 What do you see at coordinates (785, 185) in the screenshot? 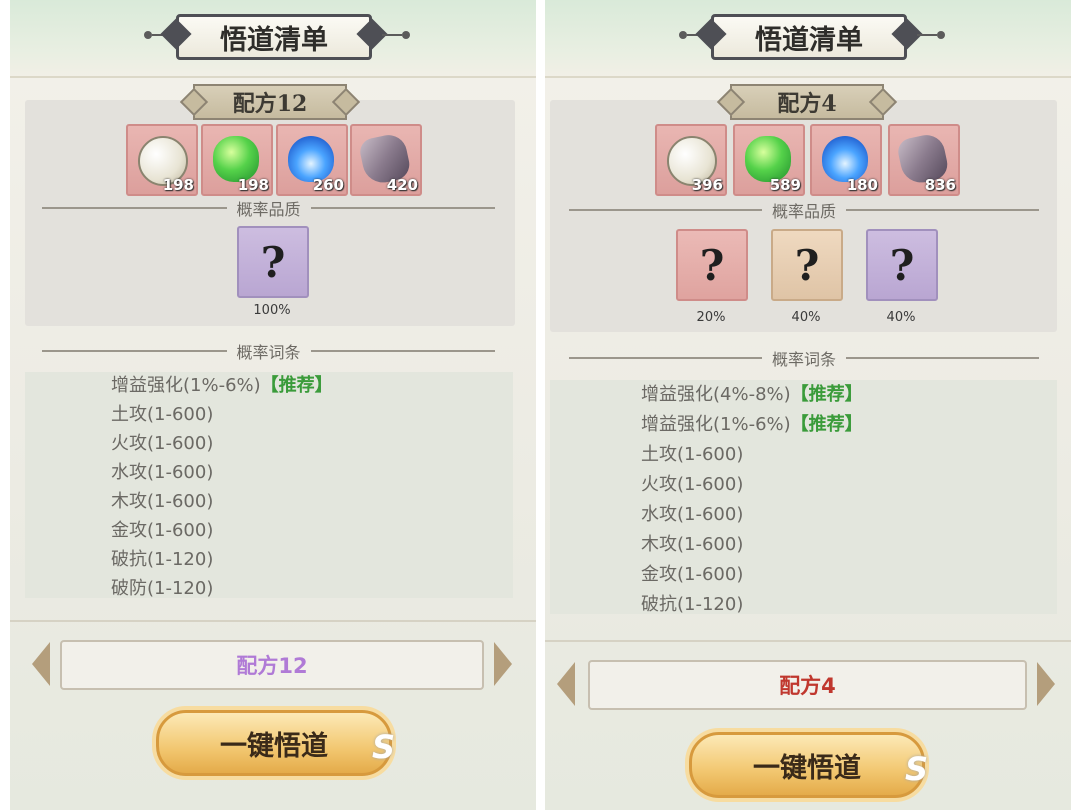
I see `material-count: 589` at bounding box center [785, 185].